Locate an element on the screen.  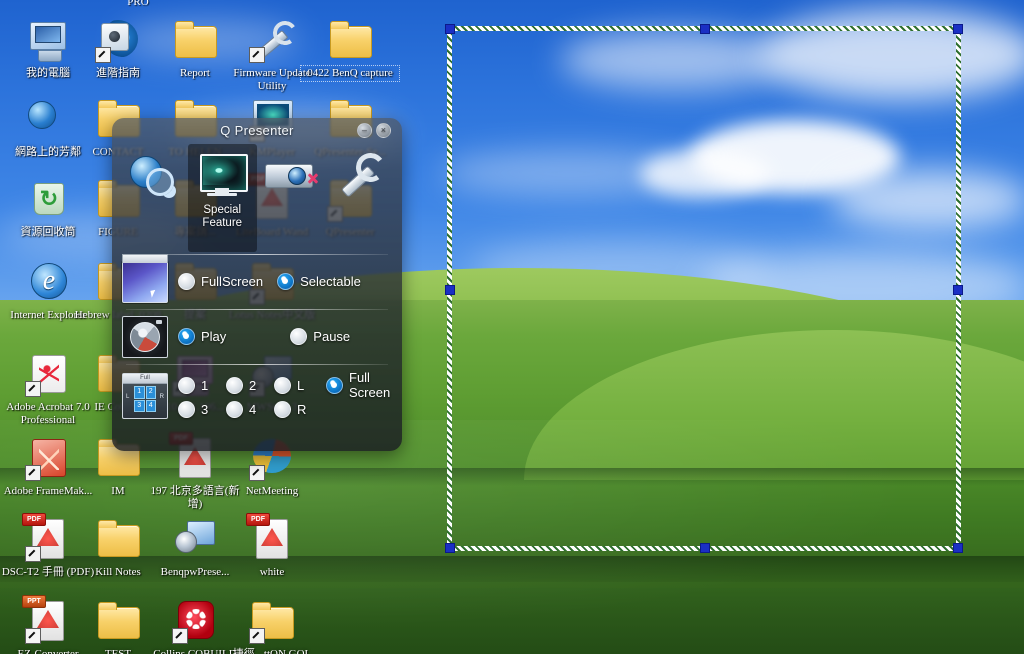
firmware-icon is located at coordinates (272, 40).